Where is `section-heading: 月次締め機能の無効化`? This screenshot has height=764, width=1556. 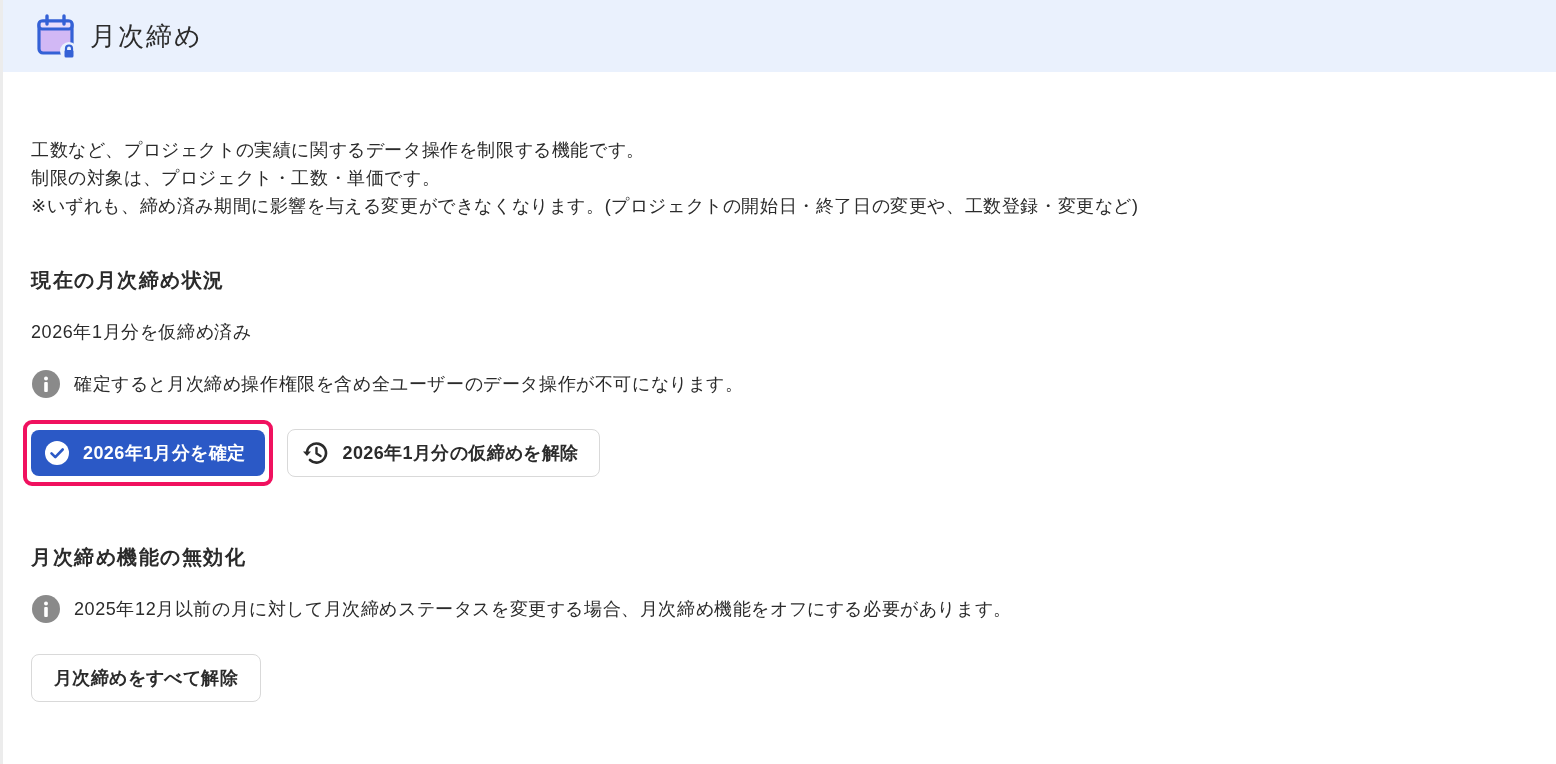
section-heading: 月次締め機能の無効化 is located at coordinates (139, 557).